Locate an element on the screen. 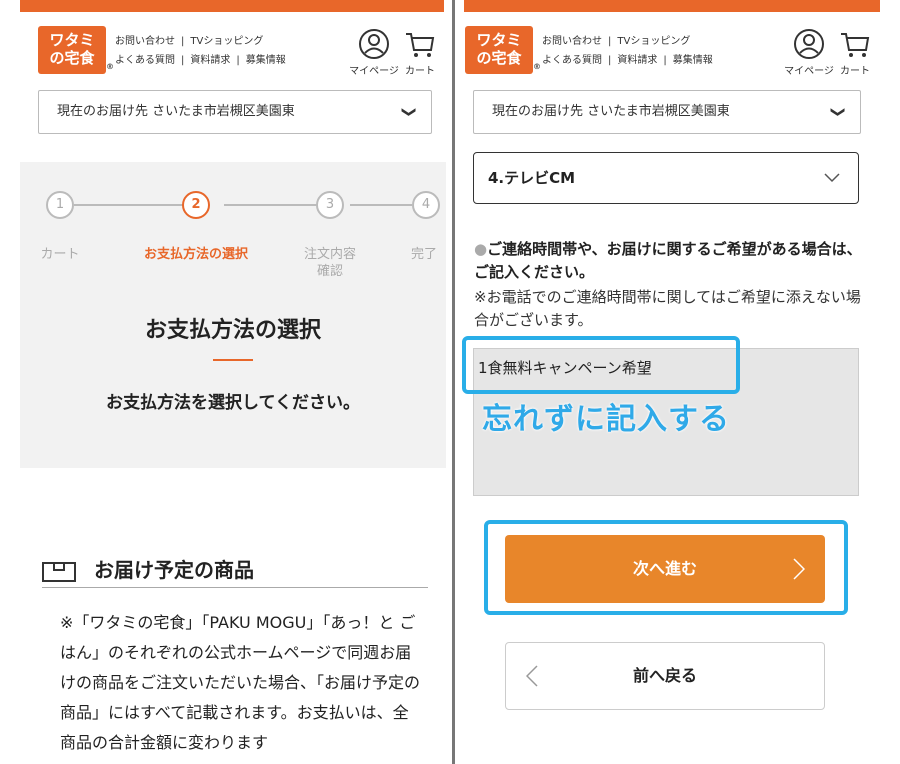 The height and width of the screenshot is (764, 900). logo: ワタミ の宅食 ® is located at coordinates (76, 50).